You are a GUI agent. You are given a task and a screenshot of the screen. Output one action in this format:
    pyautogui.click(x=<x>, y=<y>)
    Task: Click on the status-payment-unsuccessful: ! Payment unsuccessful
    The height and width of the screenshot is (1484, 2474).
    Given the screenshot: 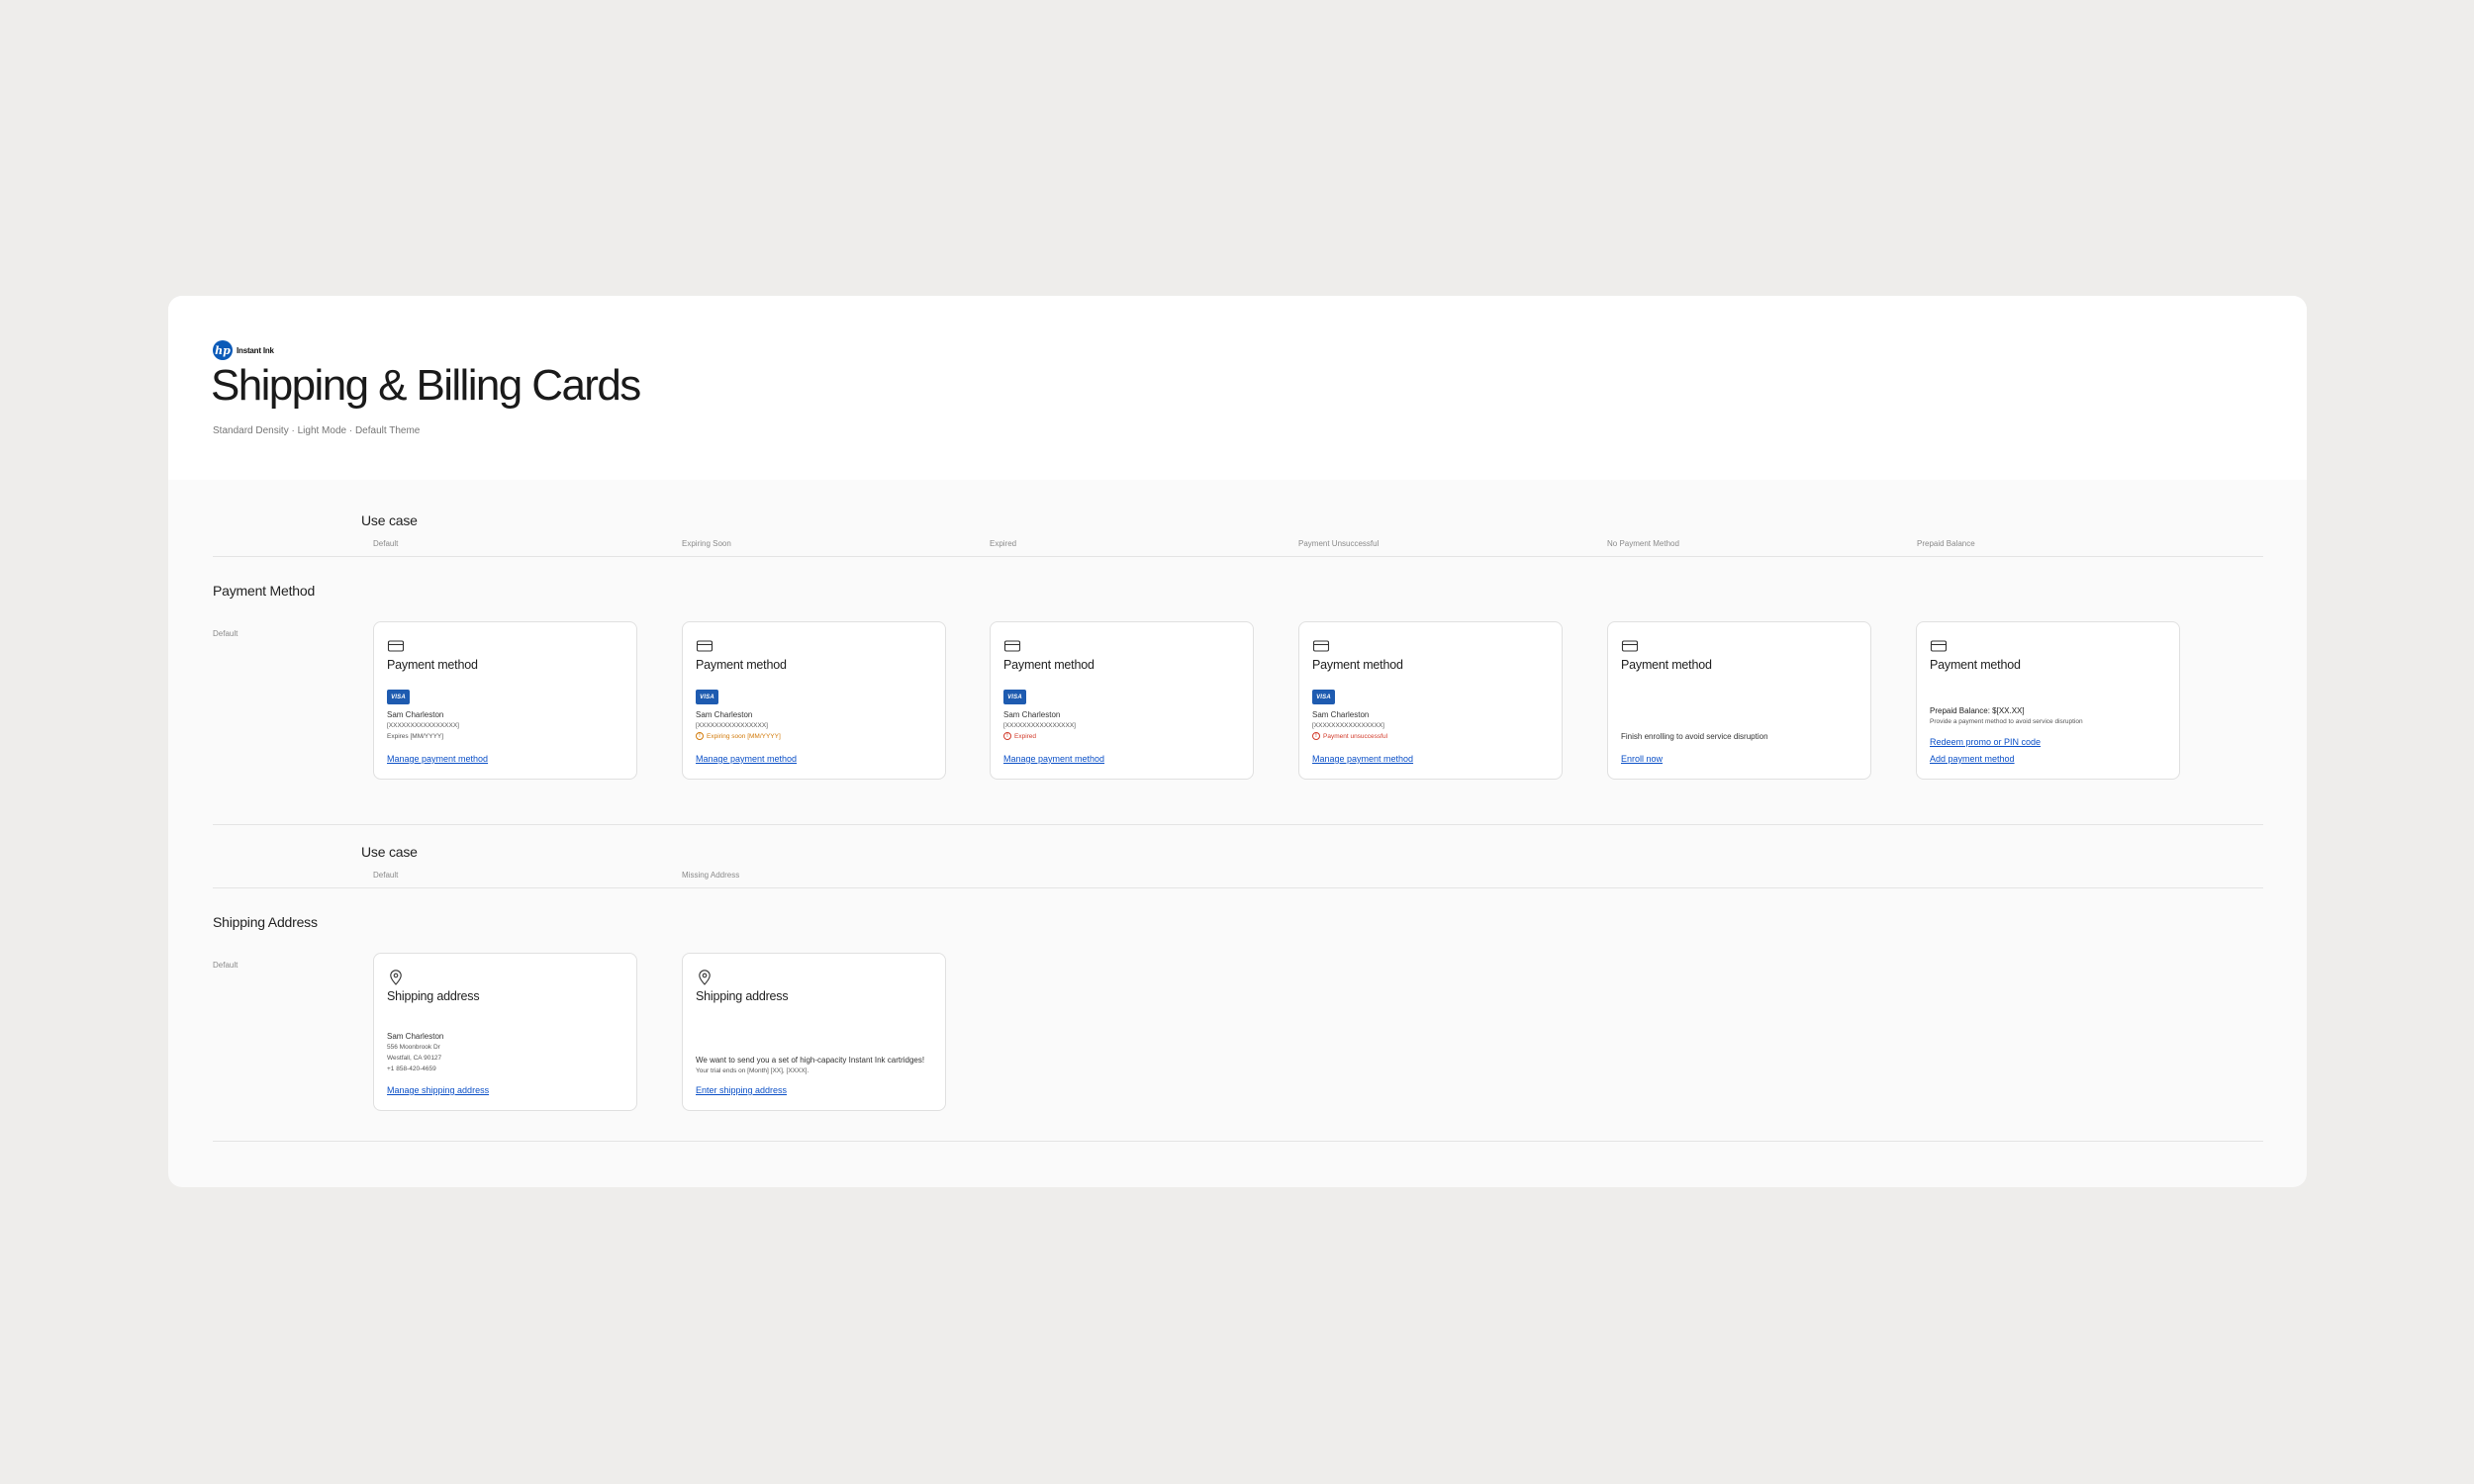 What is the action you would take?
    pyautogui.click(x=1350, y=736)
    